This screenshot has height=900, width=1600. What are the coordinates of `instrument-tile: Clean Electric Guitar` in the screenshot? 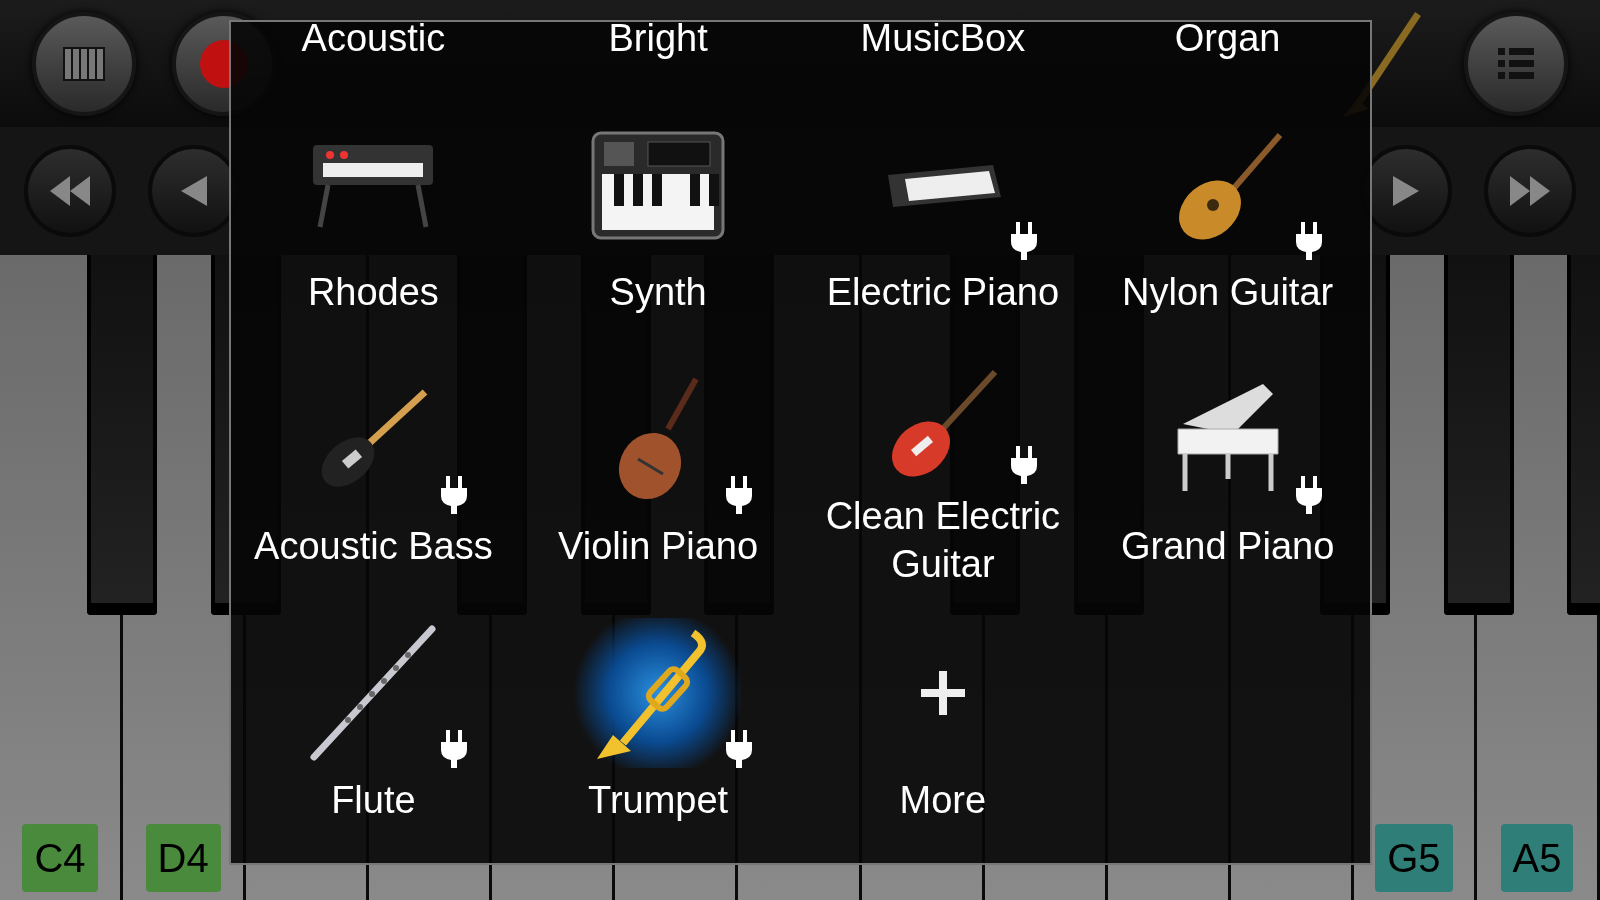 It's located at (943, 453).